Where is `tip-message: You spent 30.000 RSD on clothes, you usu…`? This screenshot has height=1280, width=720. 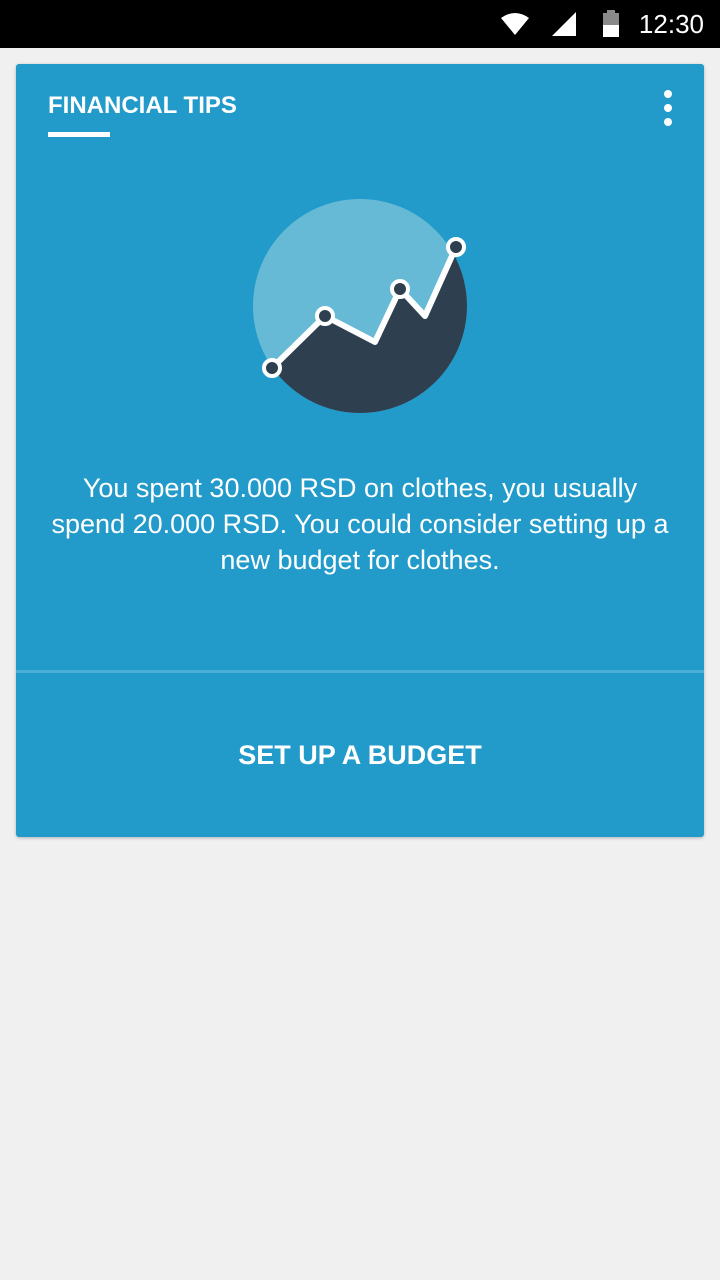
tip-message: You spent 30.000 RSD on clothes, you usu… is located at coordinates (360, 524).